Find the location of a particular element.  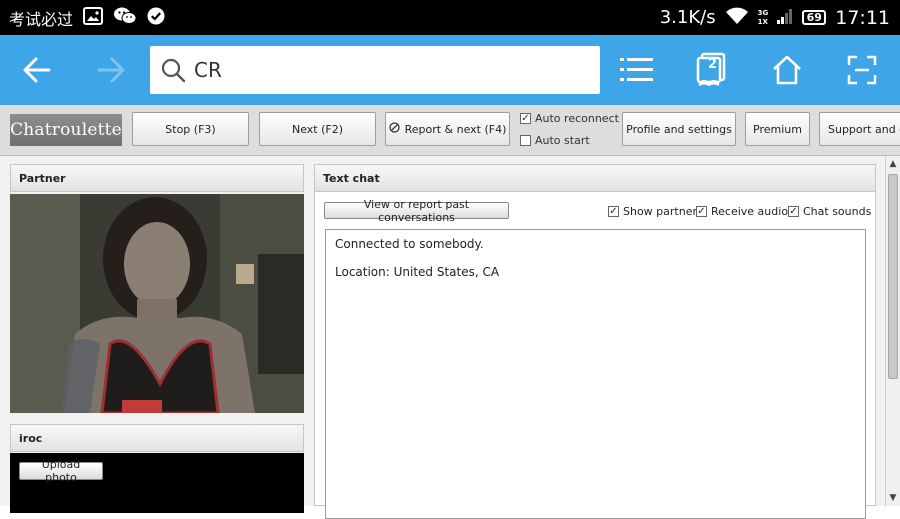

auto-reconnect-checkbox: ✓ is located at coordinates (525, 118).